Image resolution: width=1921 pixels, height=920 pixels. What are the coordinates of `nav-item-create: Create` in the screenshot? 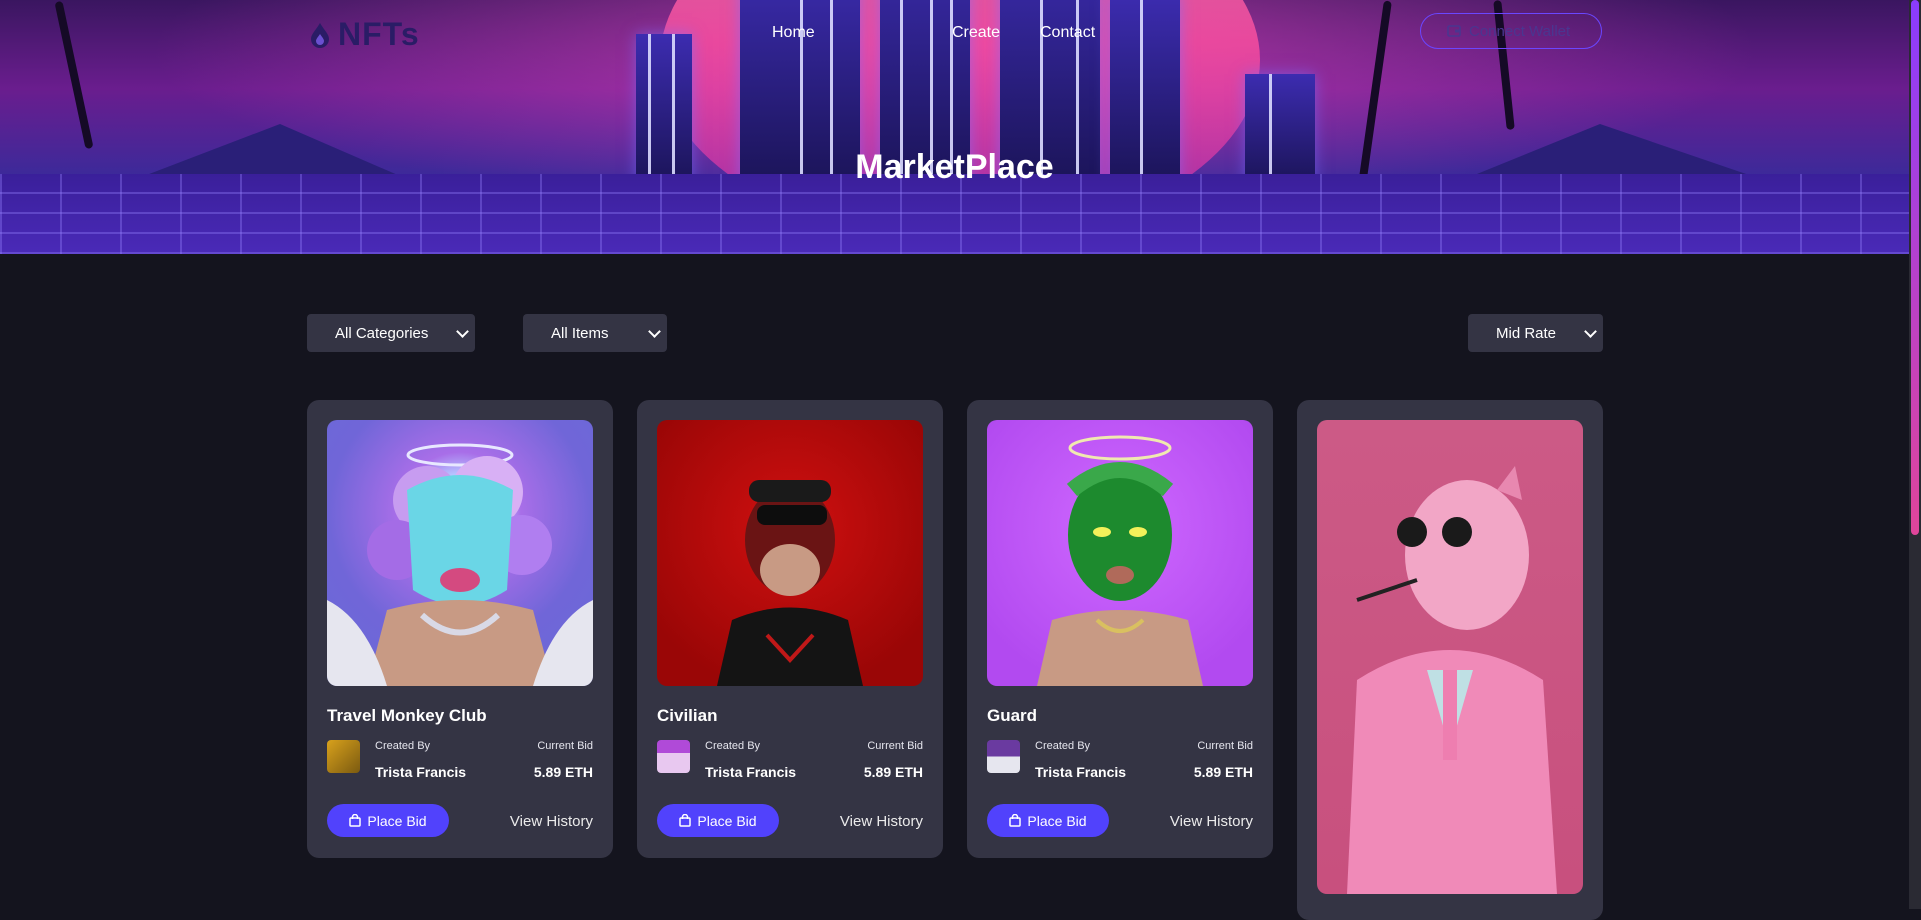 It's located at (976, 33).